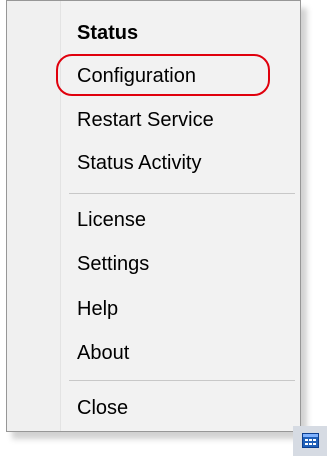 This screenshot has height=461, width=331. What do you see at coordinates (113, 264) in the screenshot?
I see `menu-item-settings: Settings` at bounding box center [113, 264].